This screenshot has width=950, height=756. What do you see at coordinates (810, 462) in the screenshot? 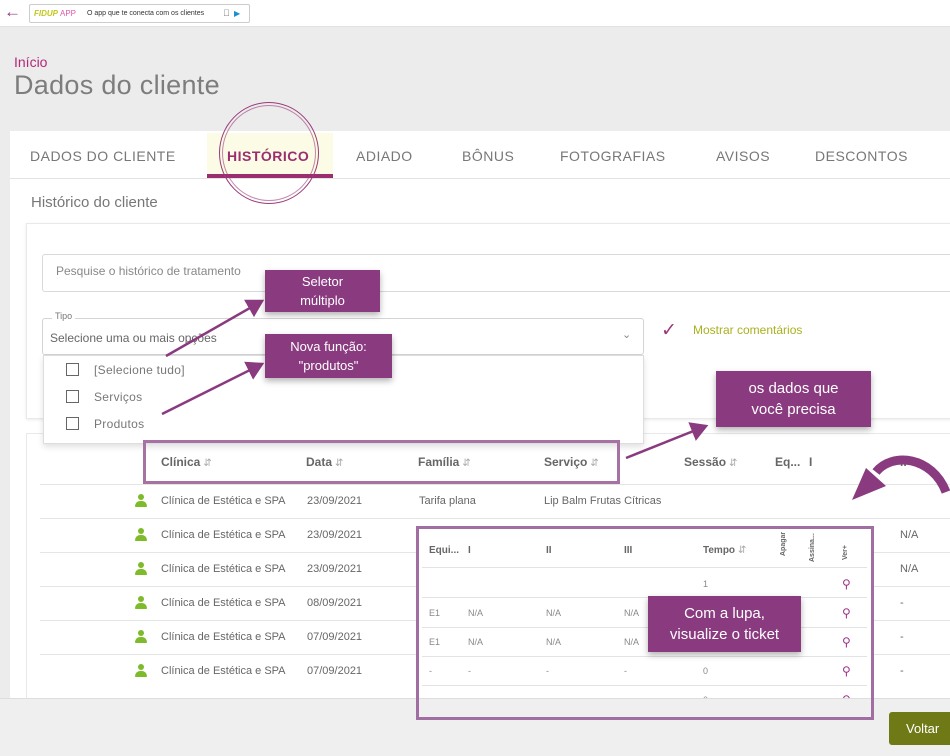
I see `column-header-i: I` at bounding box center [810, 462].